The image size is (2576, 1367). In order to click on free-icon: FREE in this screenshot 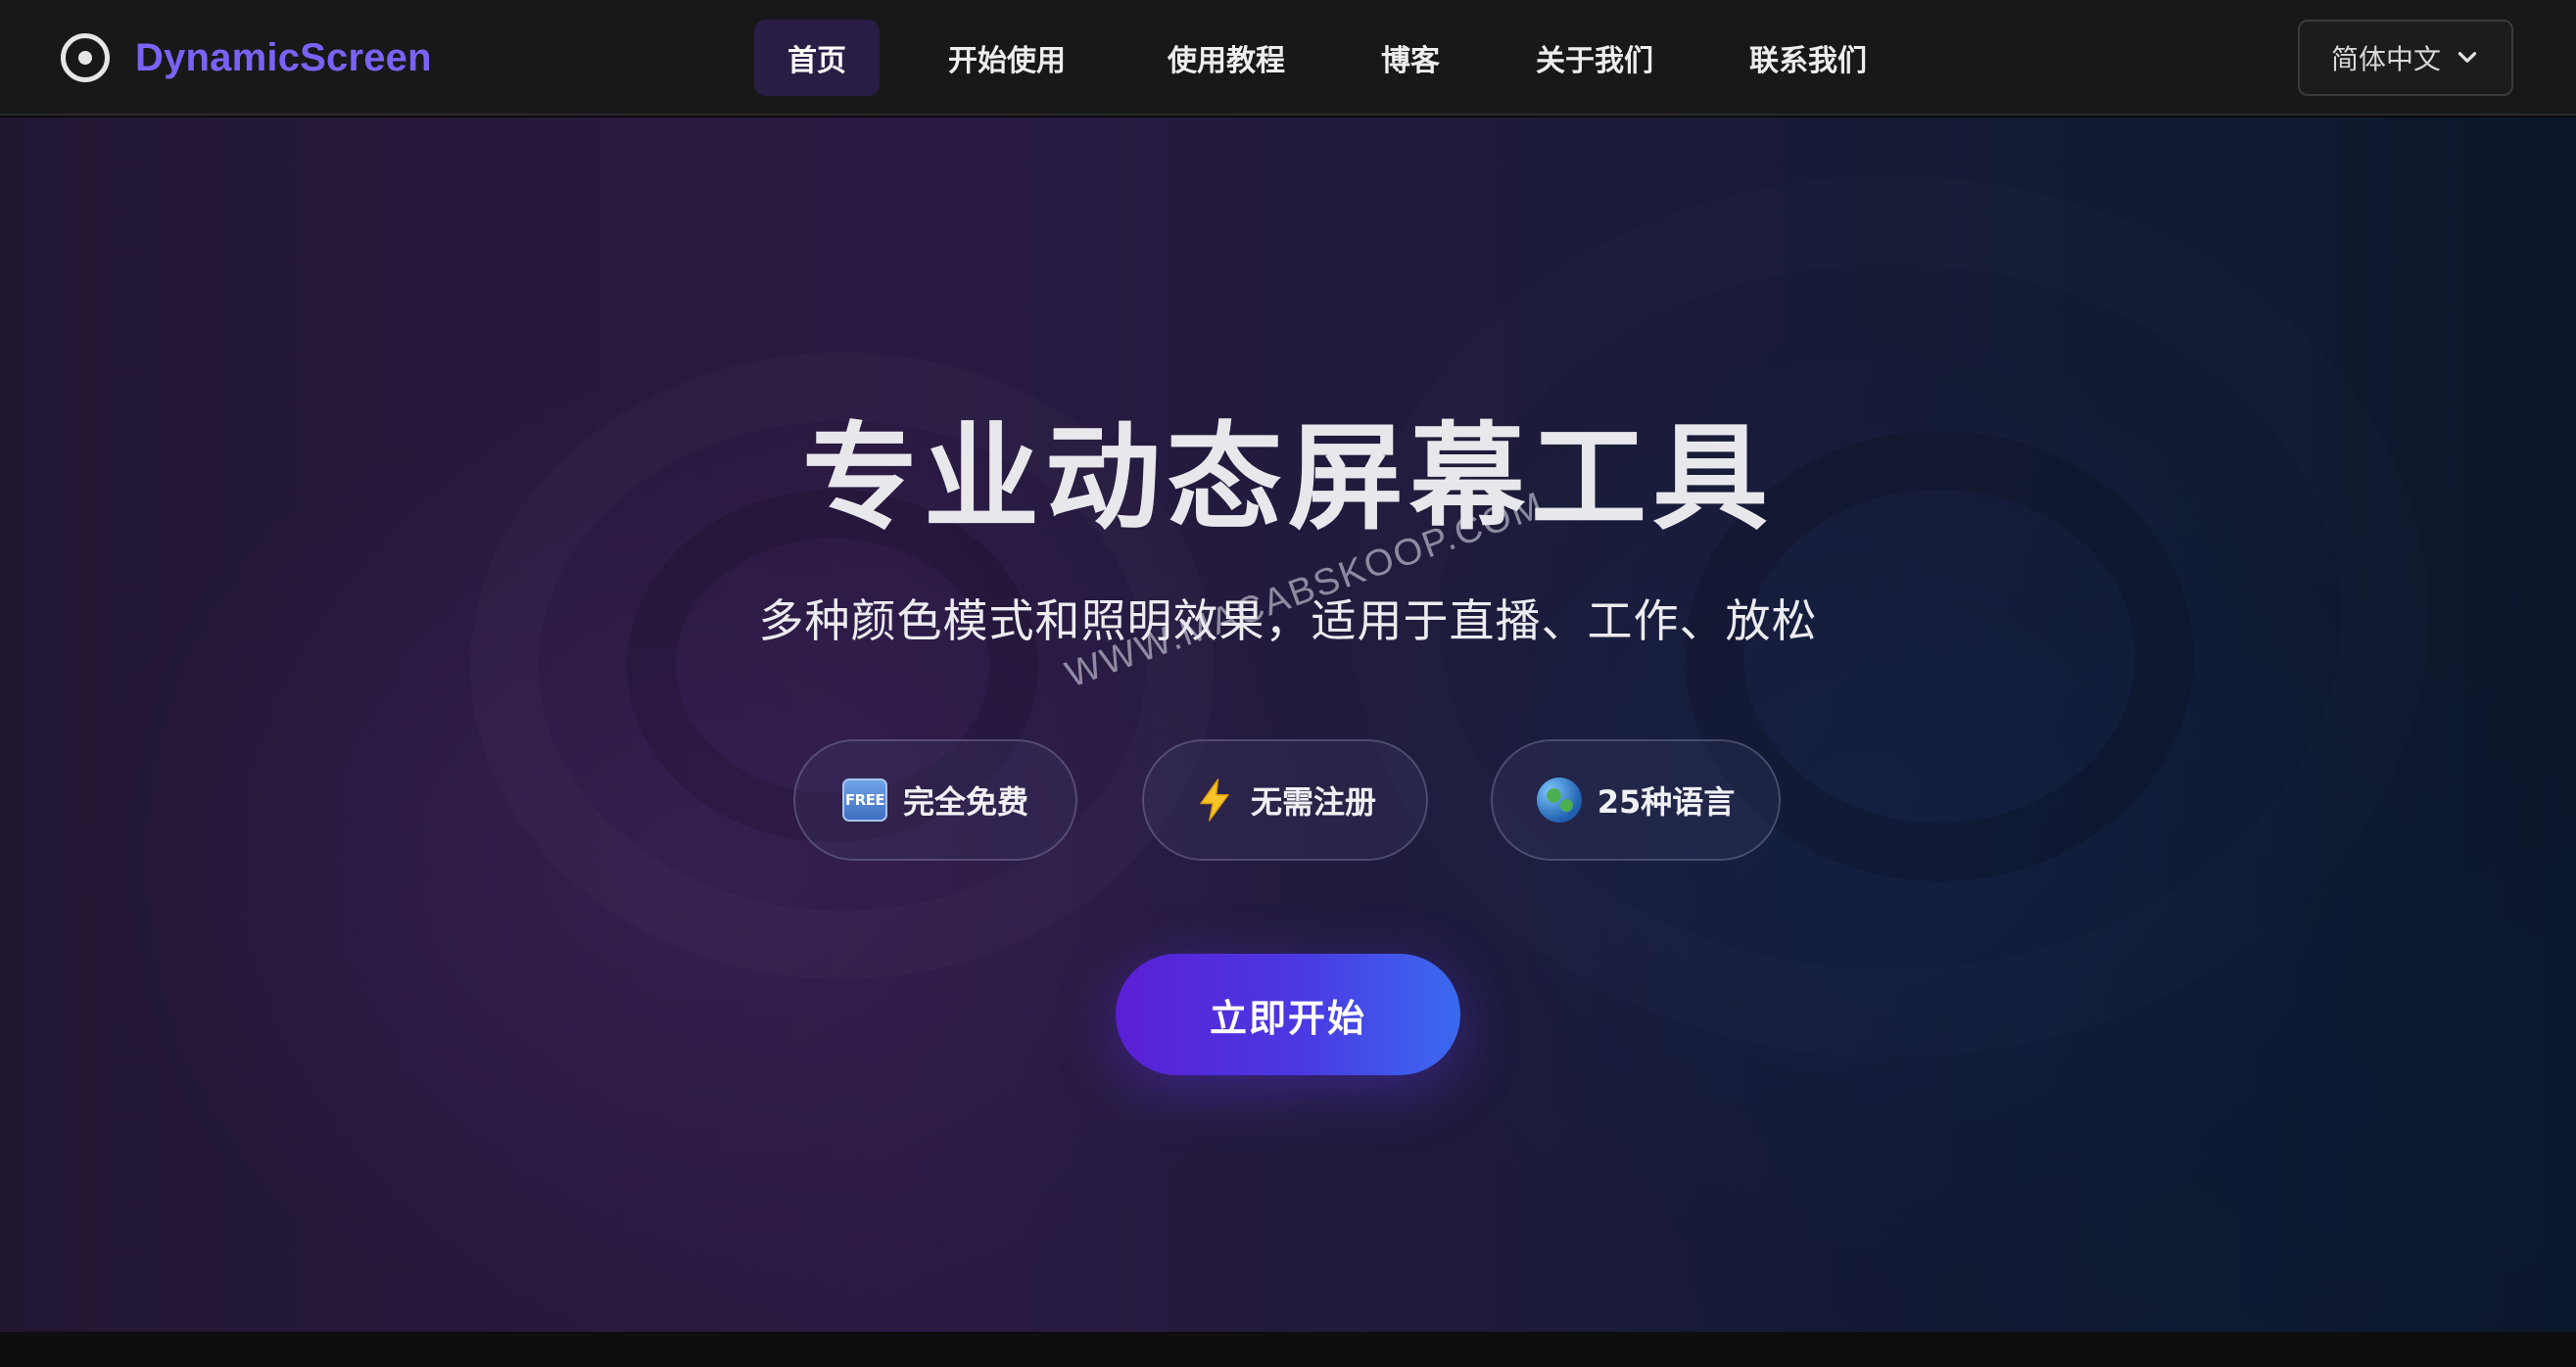, I will do `click(864, 800)`.